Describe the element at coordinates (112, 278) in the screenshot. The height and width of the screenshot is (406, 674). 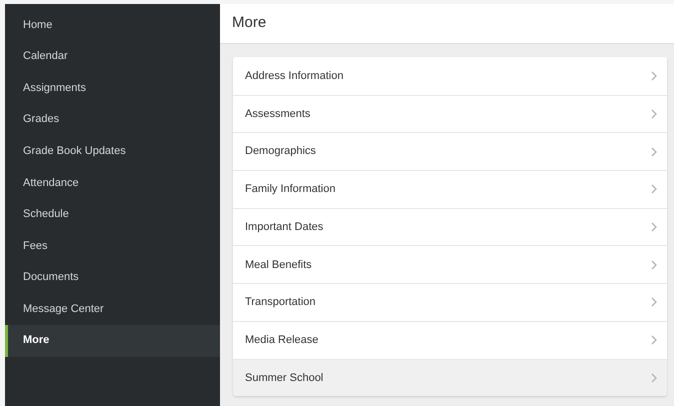
I see `sidebar-item: Documents` at that location.